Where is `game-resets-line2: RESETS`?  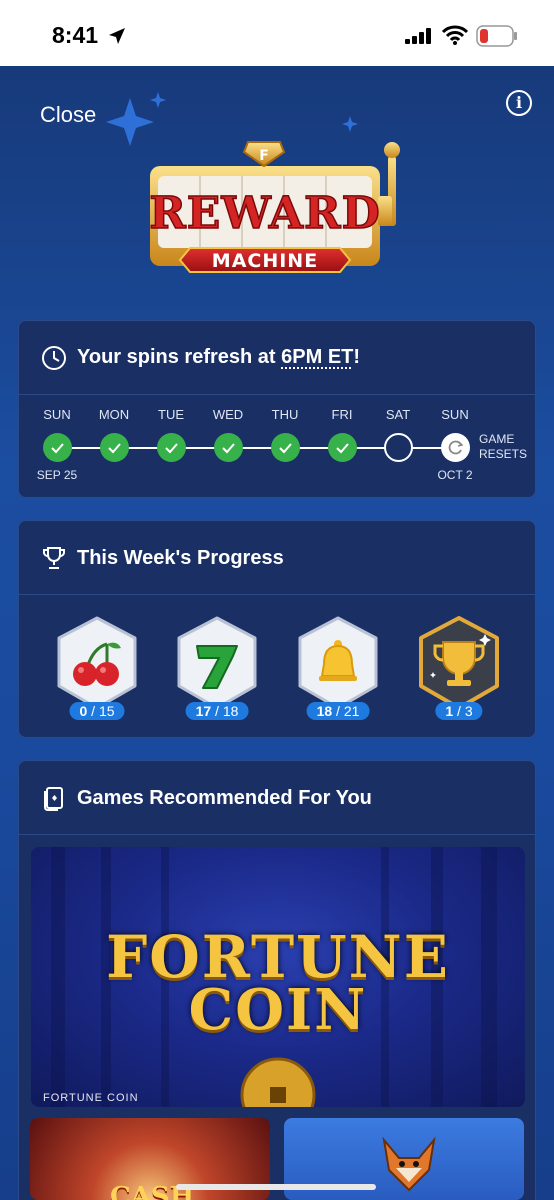 game-resets-line2: RESETS is located at coordinates (503, 454).